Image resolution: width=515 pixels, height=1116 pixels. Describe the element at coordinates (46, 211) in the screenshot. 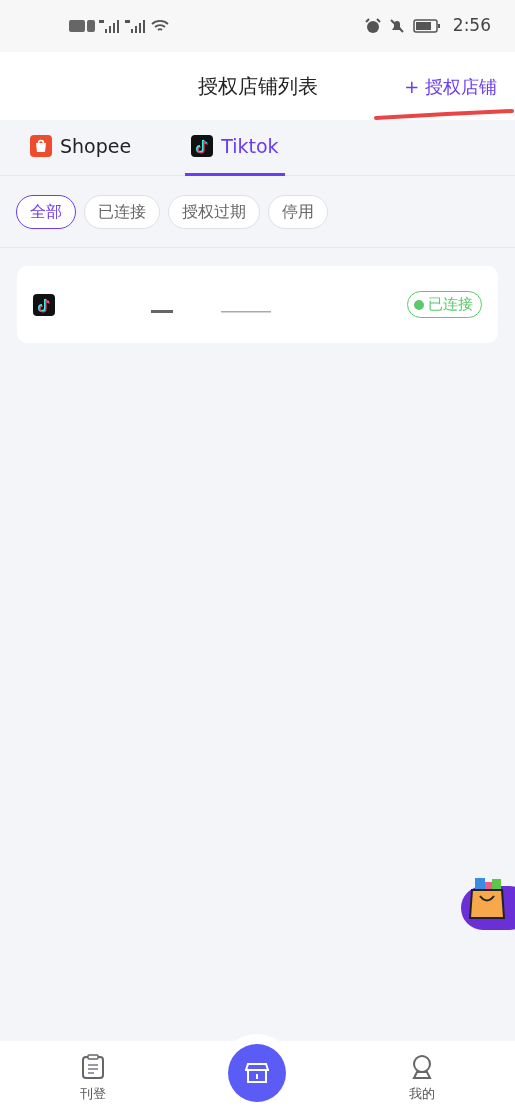

I see `filter-chip: 全部` at that location.